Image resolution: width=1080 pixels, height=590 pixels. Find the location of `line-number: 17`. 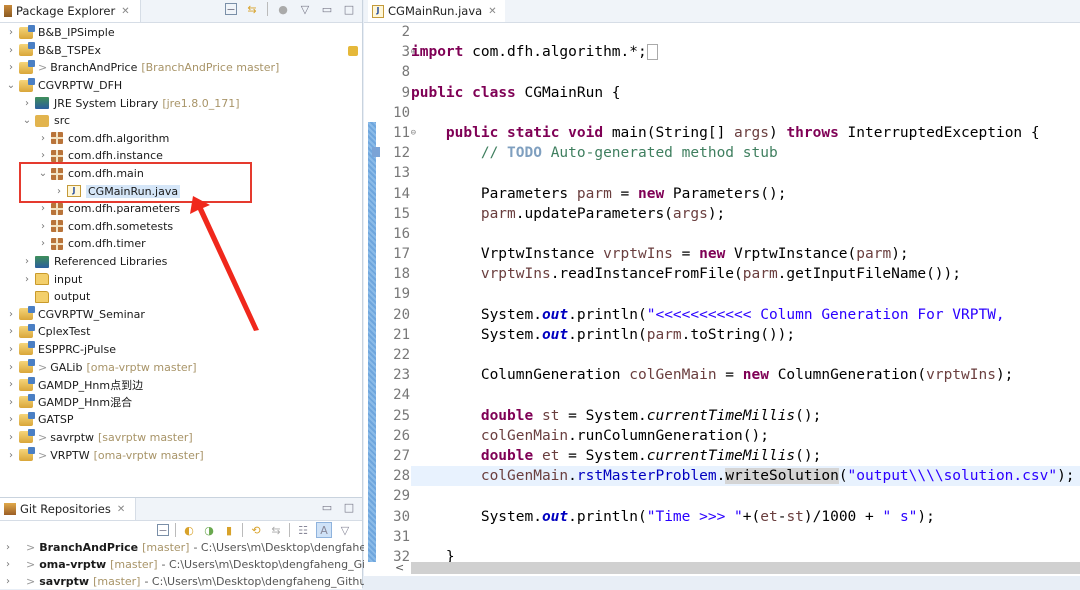

line-number: 17 is located at coordinates (396, 254).